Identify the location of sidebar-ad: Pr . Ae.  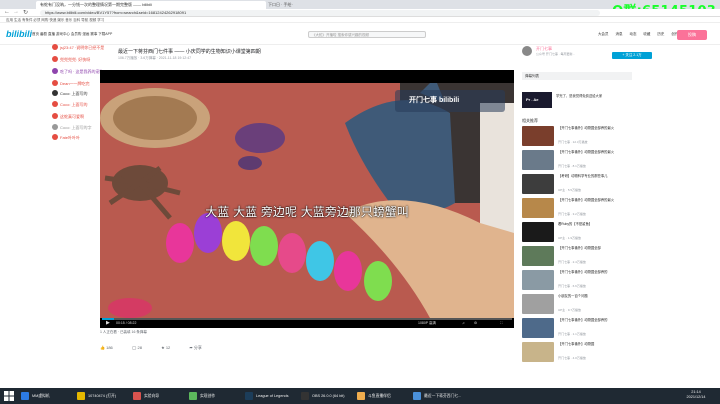
(537, 100).